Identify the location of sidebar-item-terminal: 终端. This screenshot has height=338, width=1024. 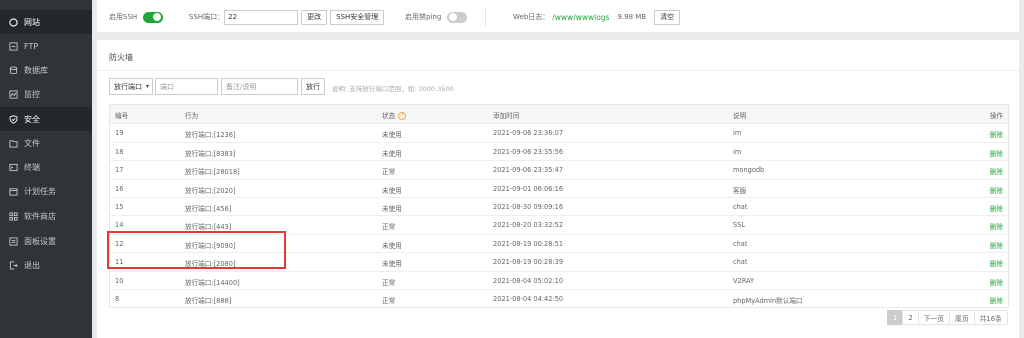
(46, 167).